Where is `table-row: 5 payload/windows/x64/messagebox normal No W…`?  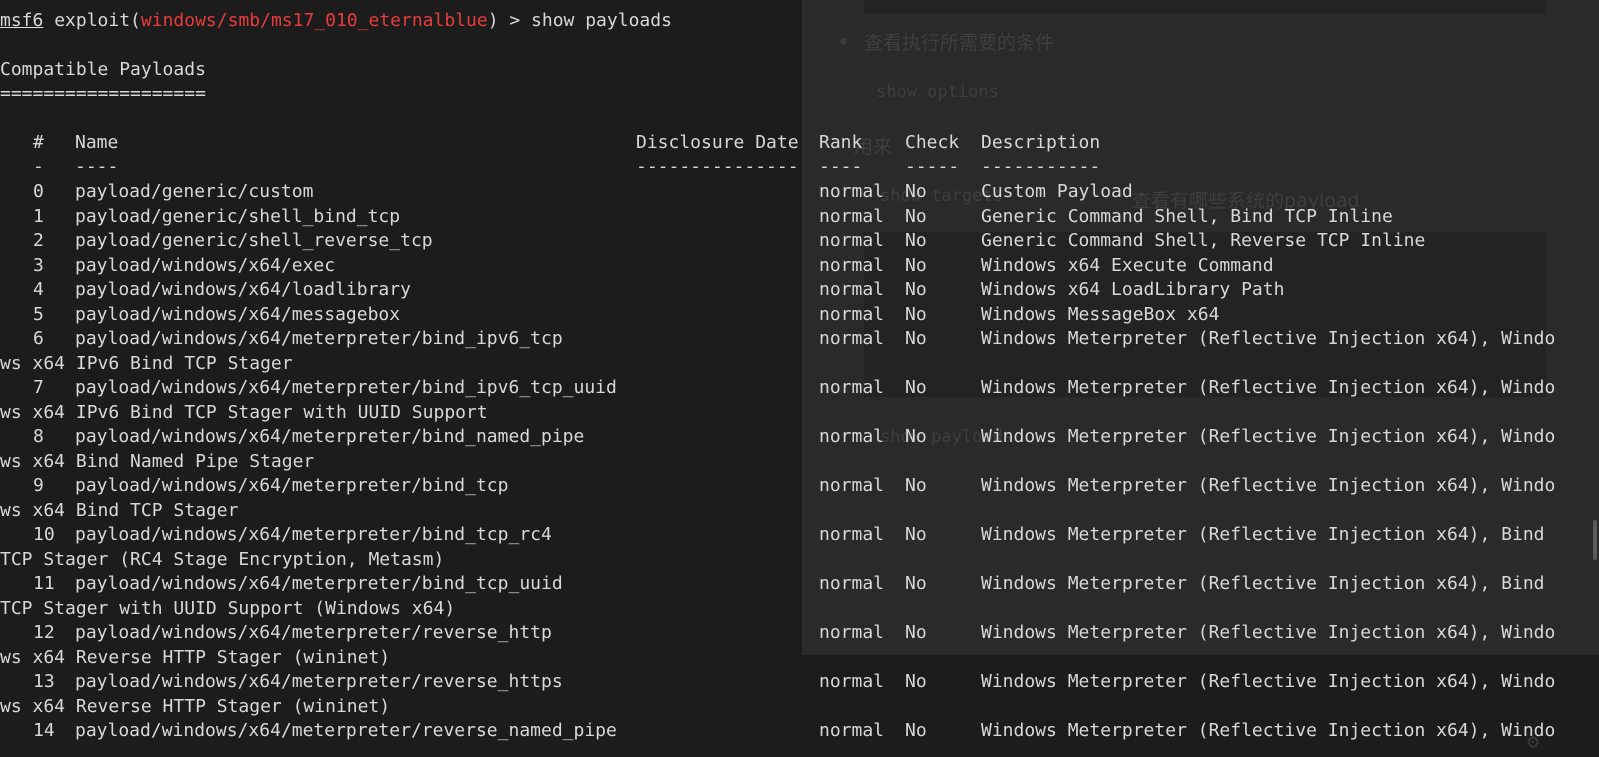 table-row: 5 payload/windows/x64/messagebox normal No W… is located at coordinates (799, 314).